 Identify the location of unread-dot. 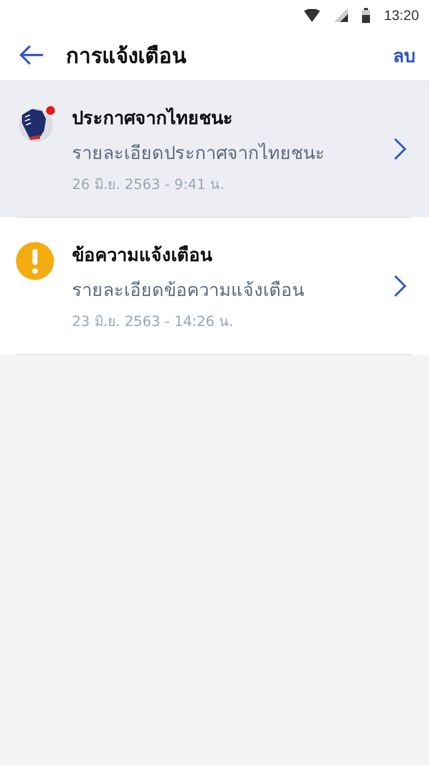
(50, 110).